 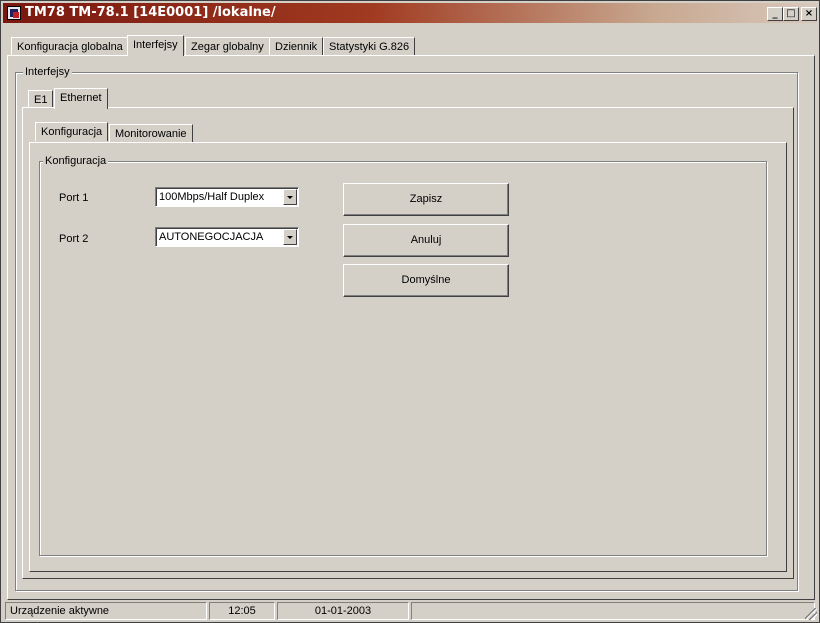 What do you see at coordinates (14, 13) in the screenshot?
I see `app-icon` at bounding box center [14, 13].